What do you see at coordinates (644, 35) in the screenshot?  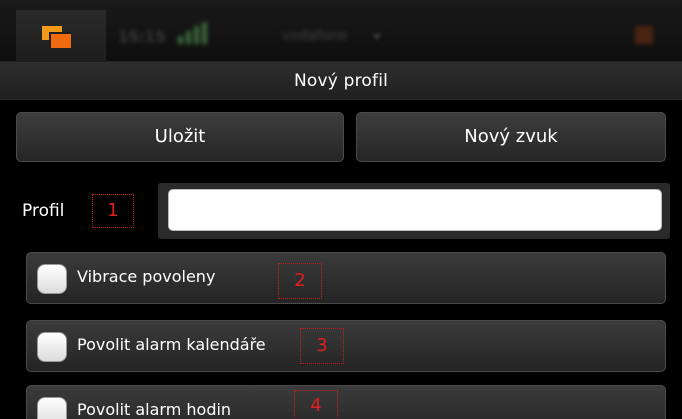 I see `close-icon` at bounding box center [644, 35].